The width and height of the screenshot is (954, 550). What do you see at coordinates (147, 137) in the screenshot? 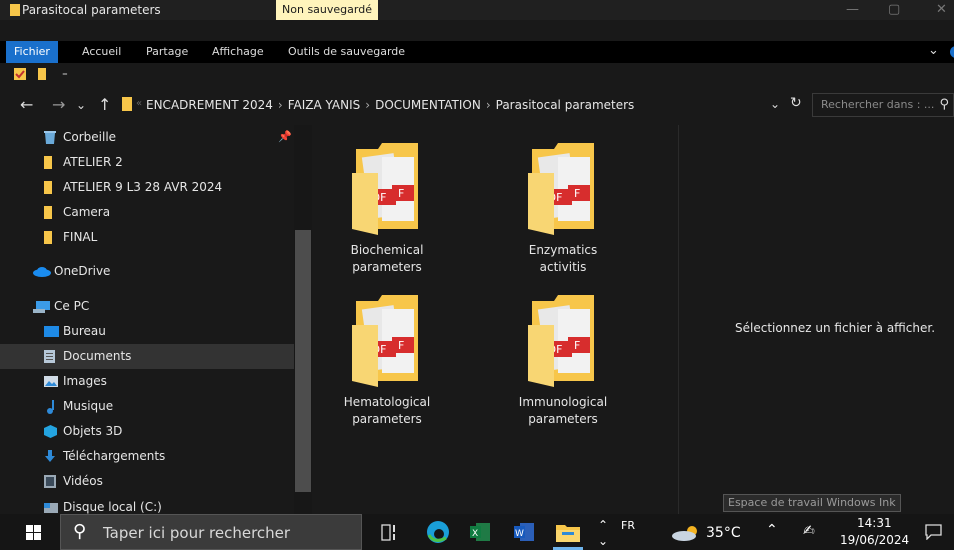
I see `nav-item-corbeille: Corbeille` at bounding box center [147, 137].